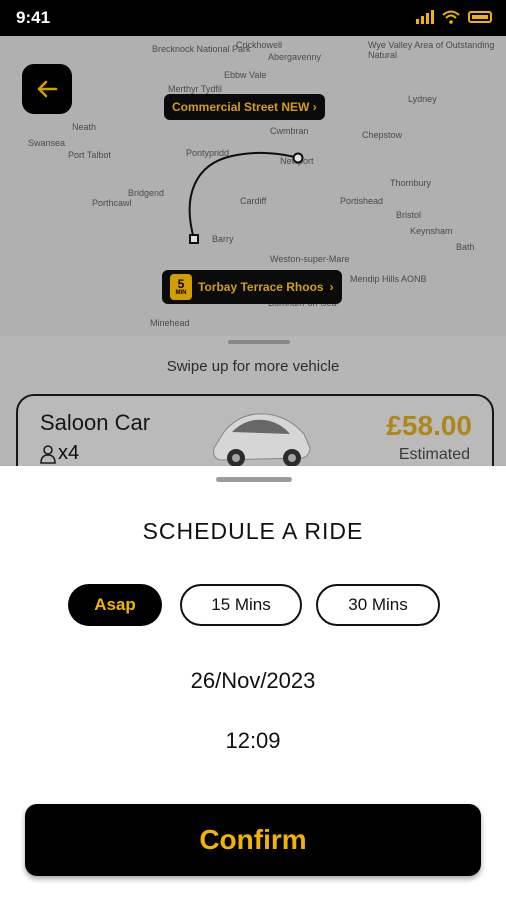 The image size is (506, 900). I want to click on signal-icon, so click(425, 17).